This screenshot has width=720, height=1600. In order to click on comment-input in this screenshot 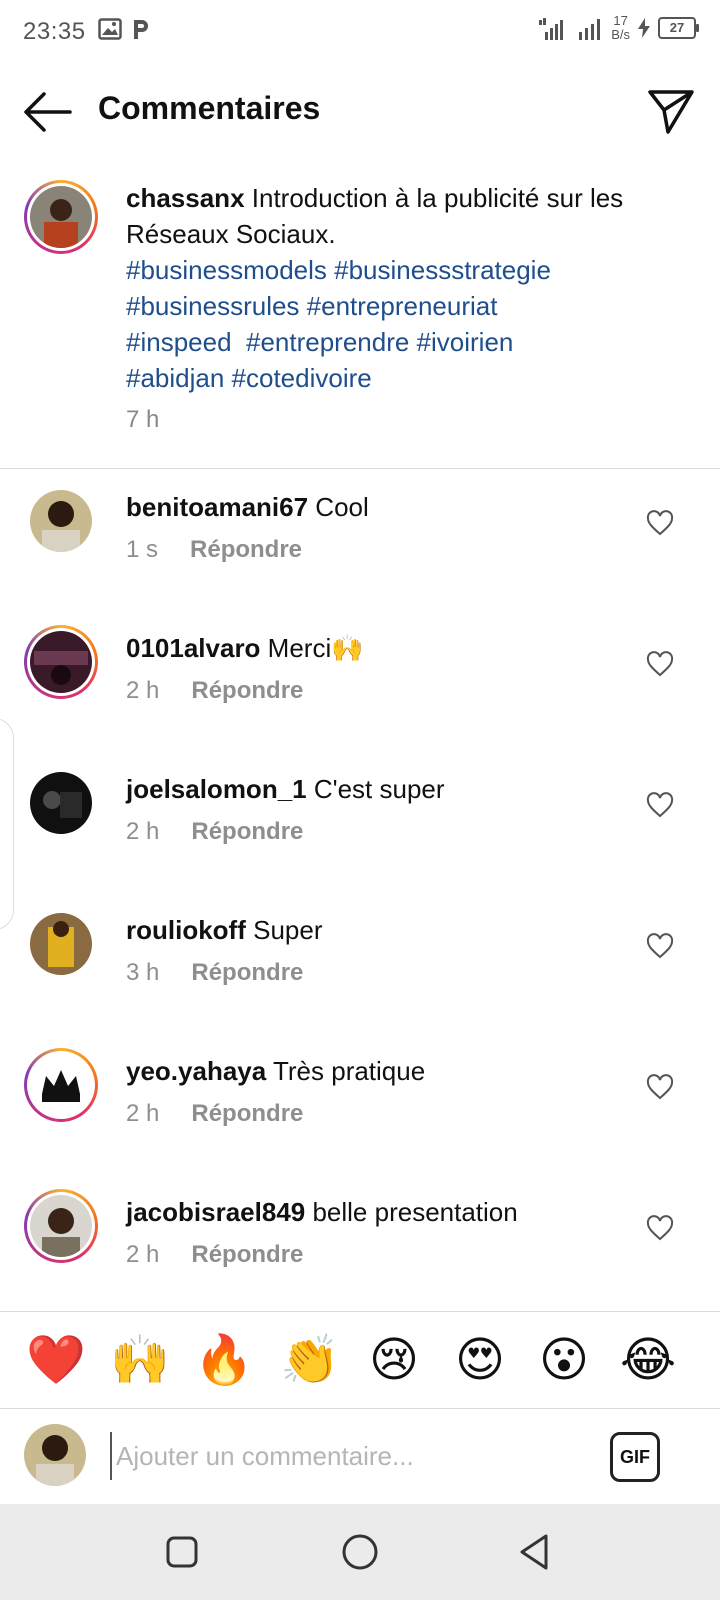, I will do `click(354, 1456)`.